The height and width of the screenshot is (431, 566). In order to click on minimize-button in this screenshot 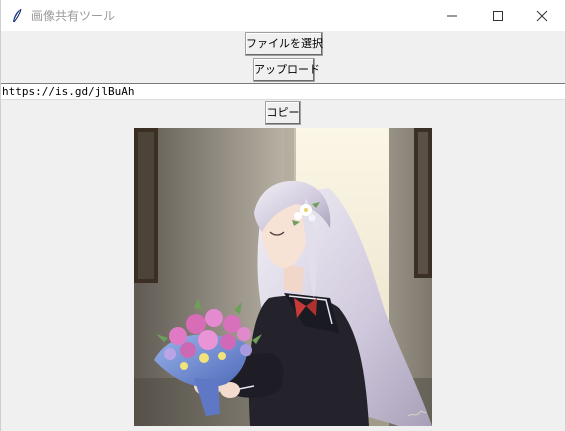, I will do `click(452, 15)`.